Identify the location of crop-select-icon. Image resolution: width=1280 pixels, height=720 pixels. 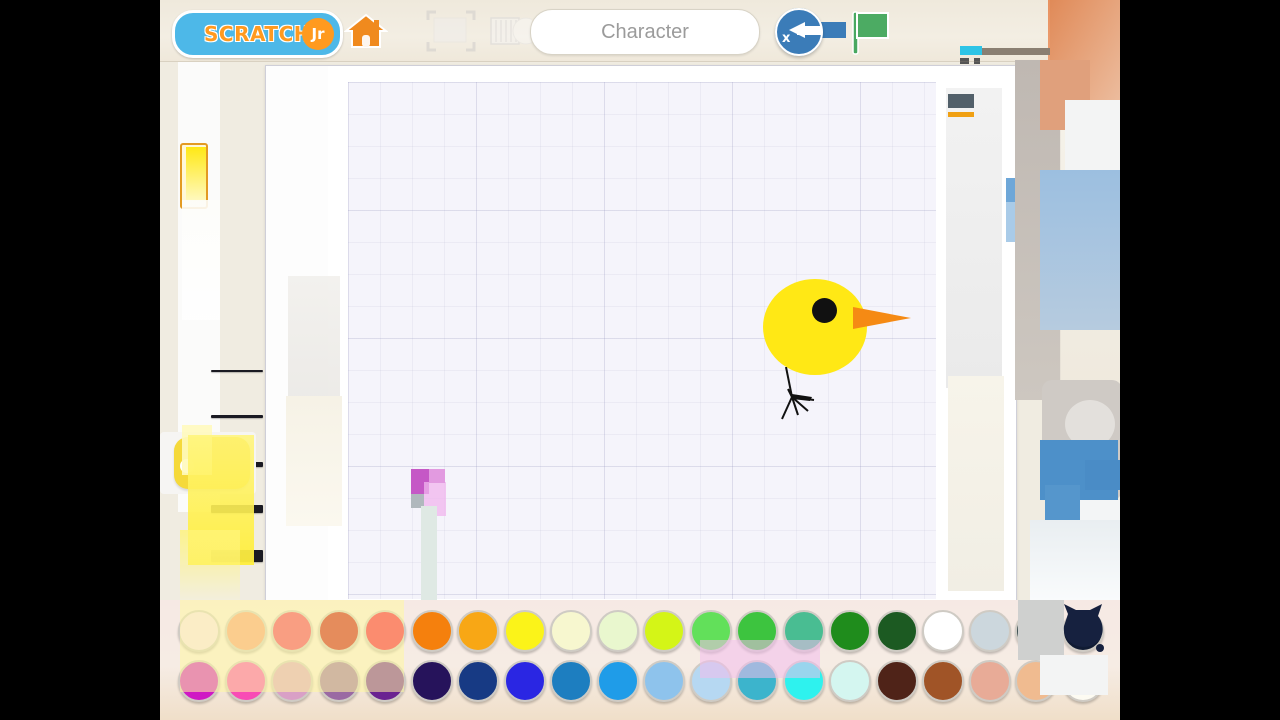
(451, 32).